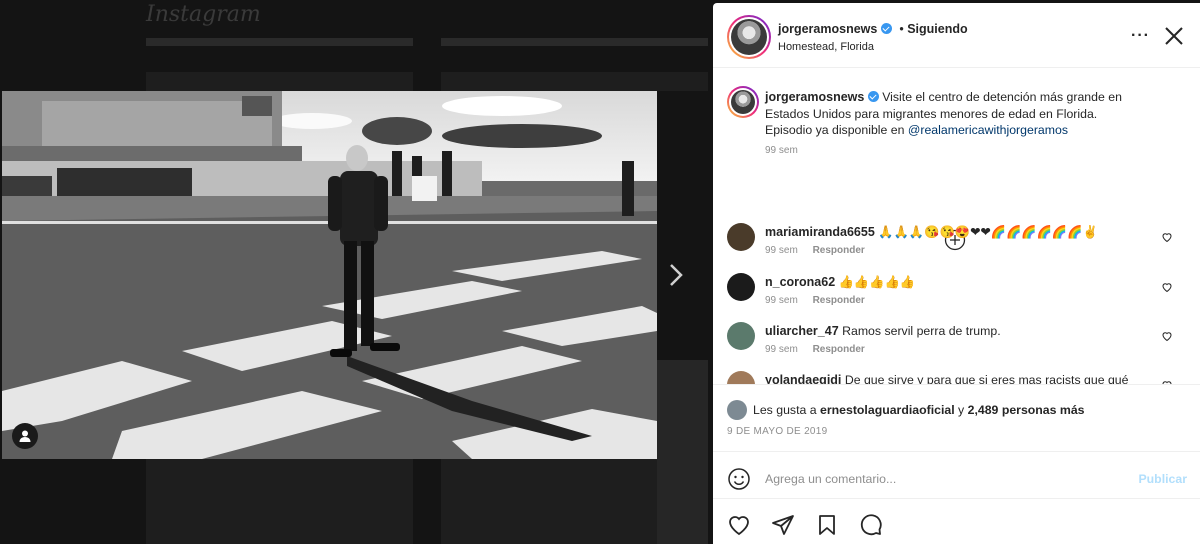 The image size is (1200, 544). Describe the element at coordinates (887, 410) in the screenshot. I see `likes-user: ernestolaguardiaoficial` at that location.